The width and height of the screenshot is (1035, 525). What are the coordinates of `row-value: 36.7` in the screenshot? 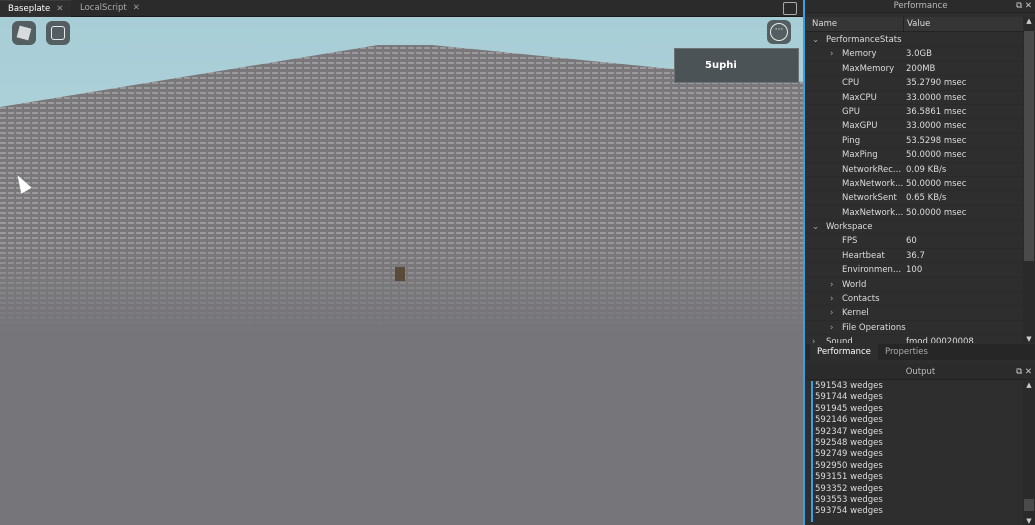 It's located at (915, 255).